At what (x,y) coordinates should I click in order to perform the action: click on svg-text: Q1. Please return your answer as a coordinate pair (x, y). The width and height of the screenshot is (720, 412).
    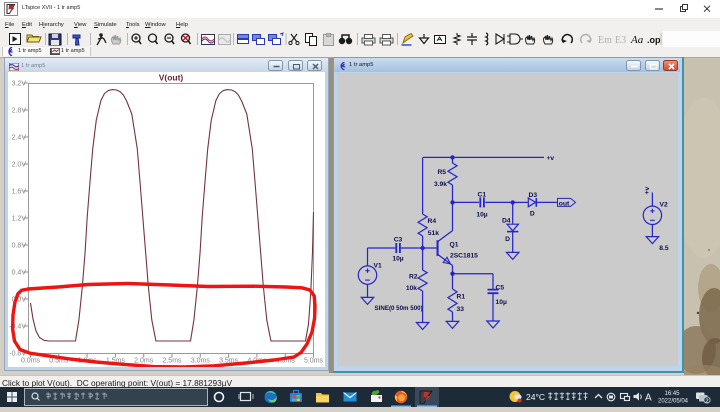
    Looking at the image, I should click on (454, 244).